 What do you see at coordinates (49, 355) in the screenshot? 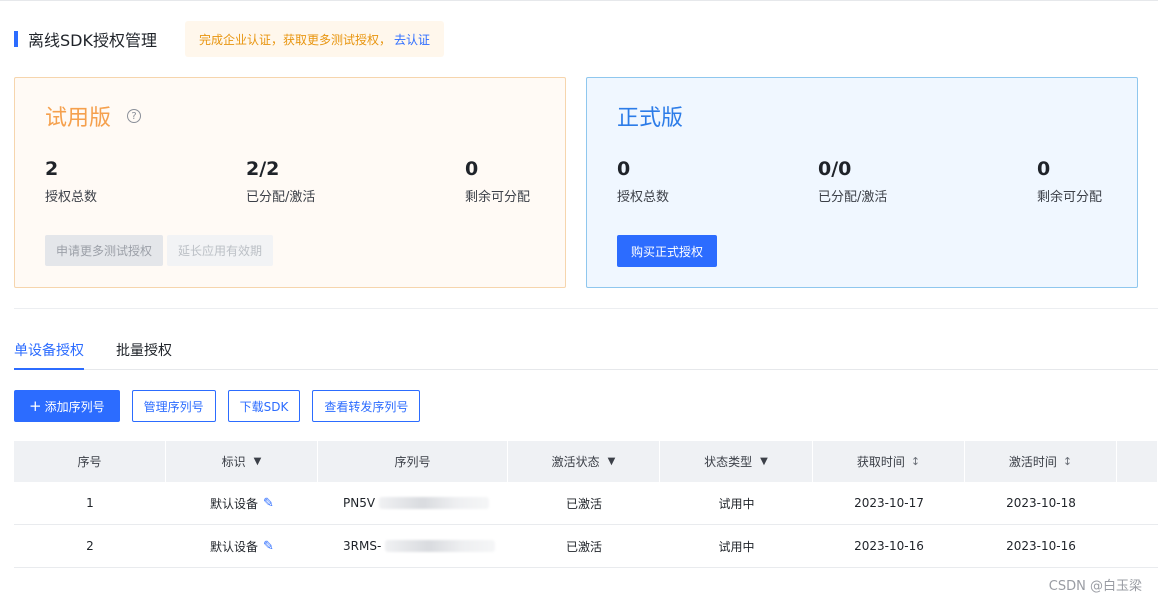
I see `tab-single-device: 单设备授权` at bounding box center [49, 355].